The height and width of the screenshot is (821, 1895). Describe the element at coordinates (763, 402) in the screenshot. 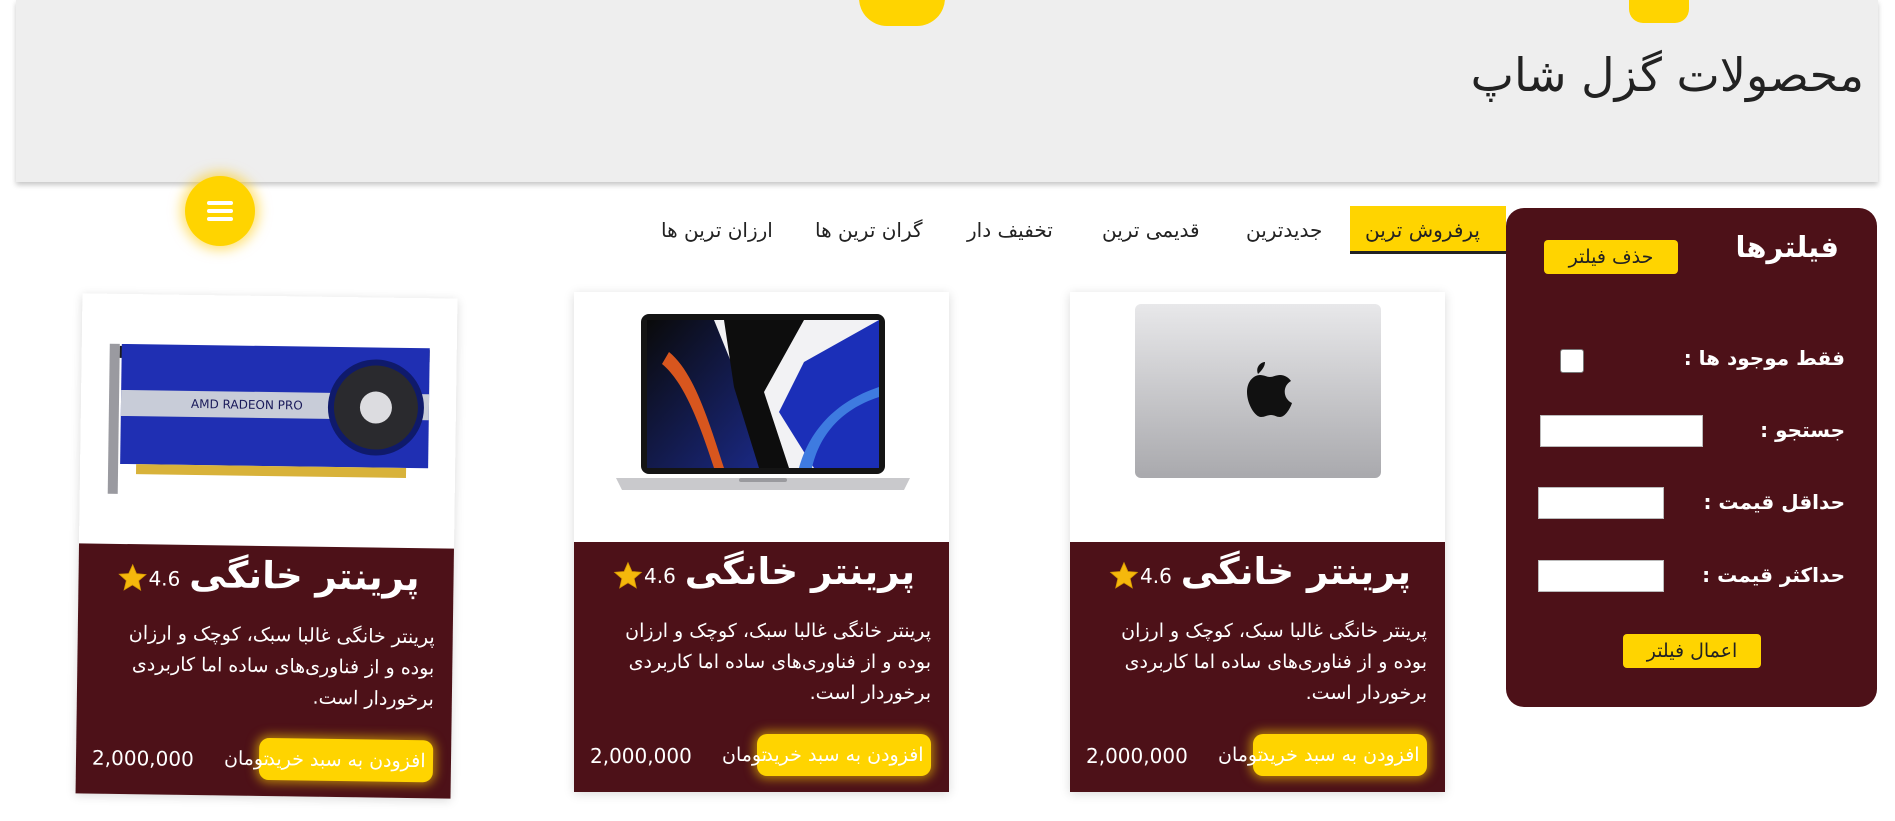

I see `macbook-open-image` at that location.